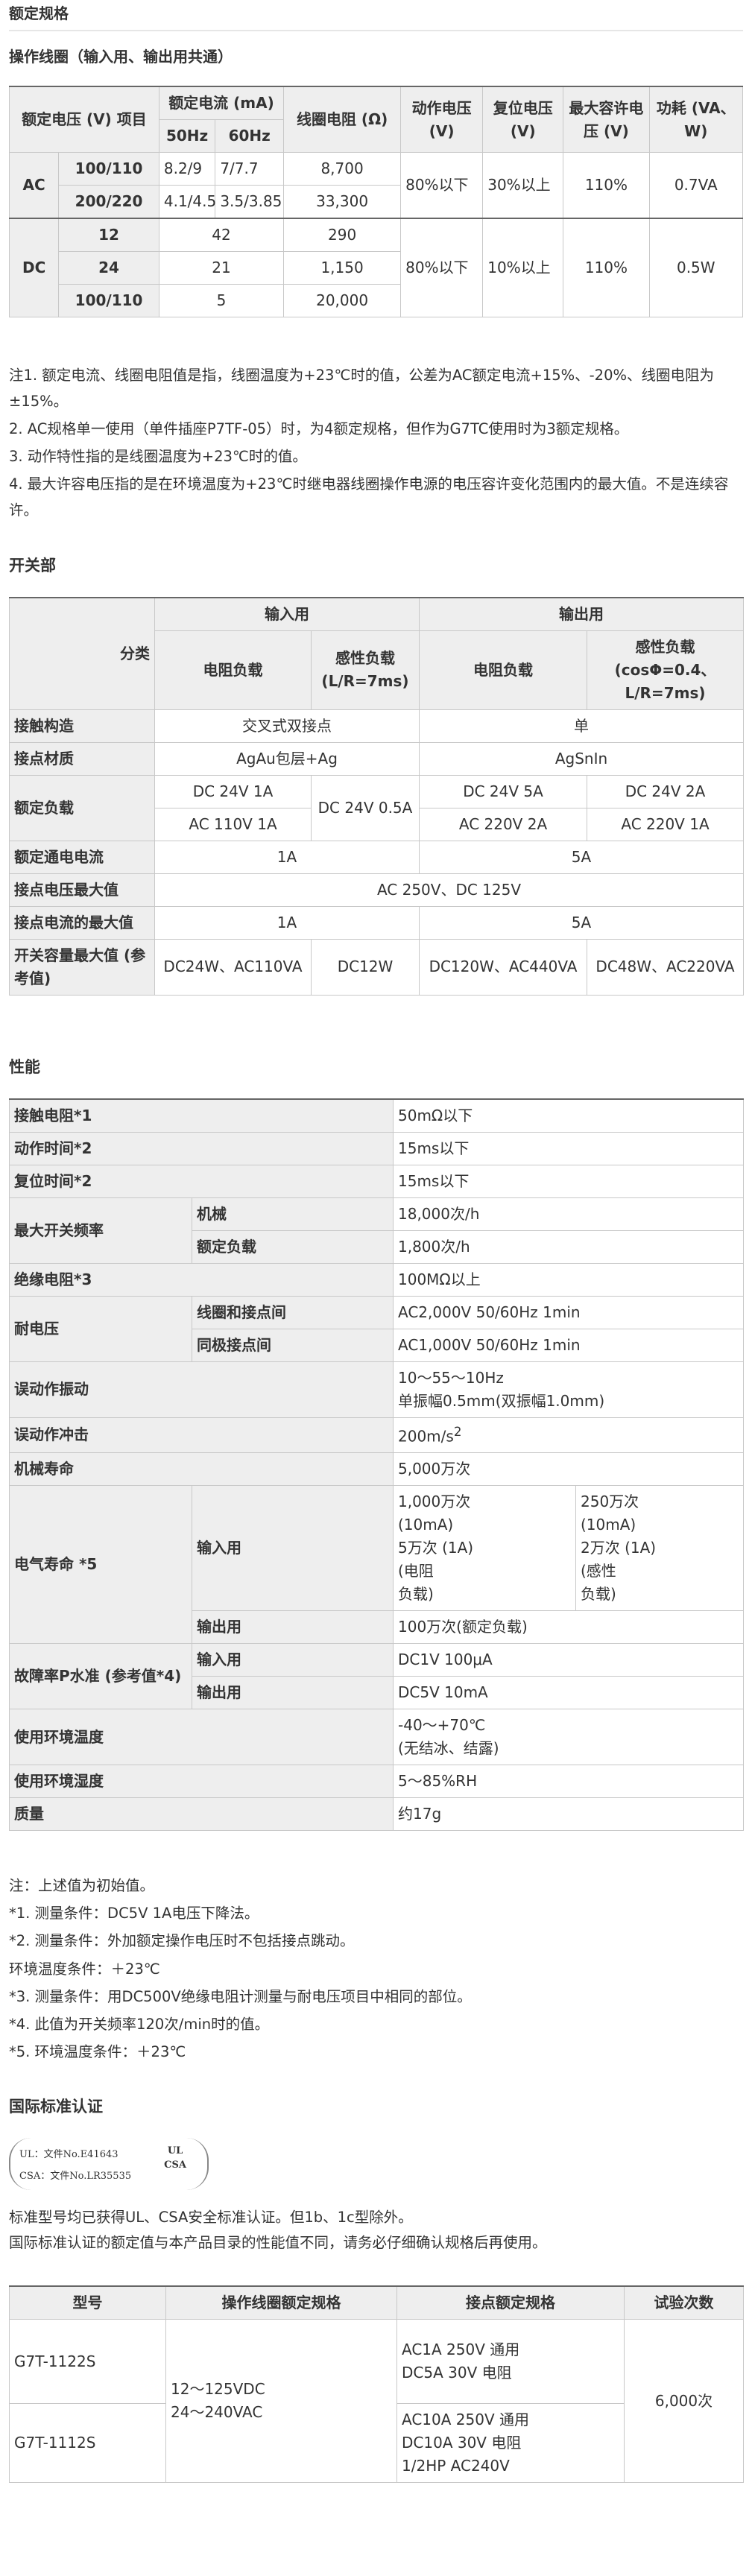  I want to click on coil-dc-current: 5, so click(222, 300).